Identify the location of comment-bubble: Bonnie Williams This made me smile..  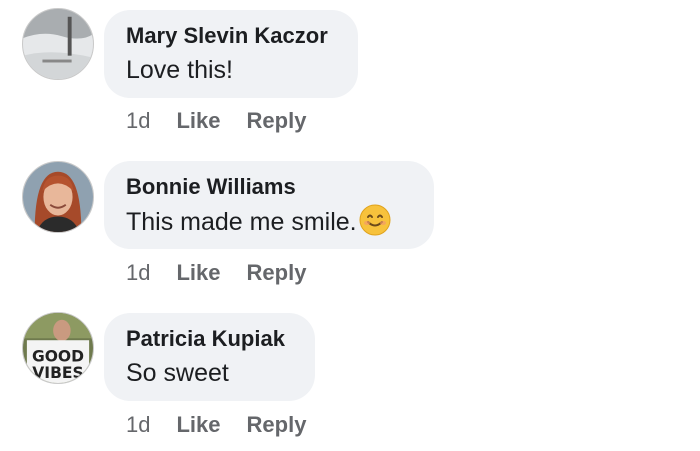
(269, 205).